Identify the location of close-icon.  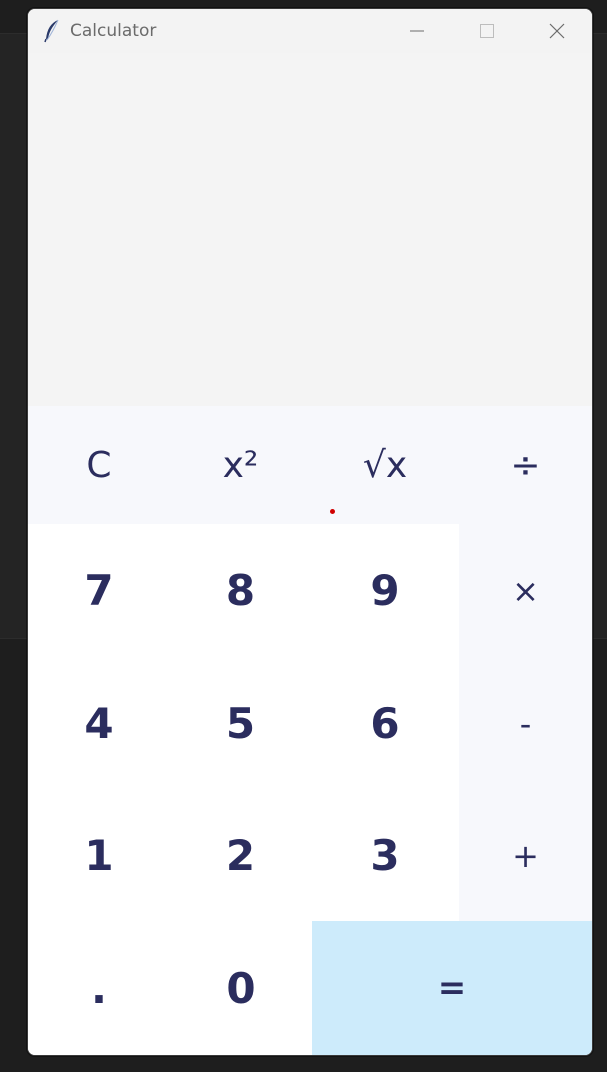
(557, 31).